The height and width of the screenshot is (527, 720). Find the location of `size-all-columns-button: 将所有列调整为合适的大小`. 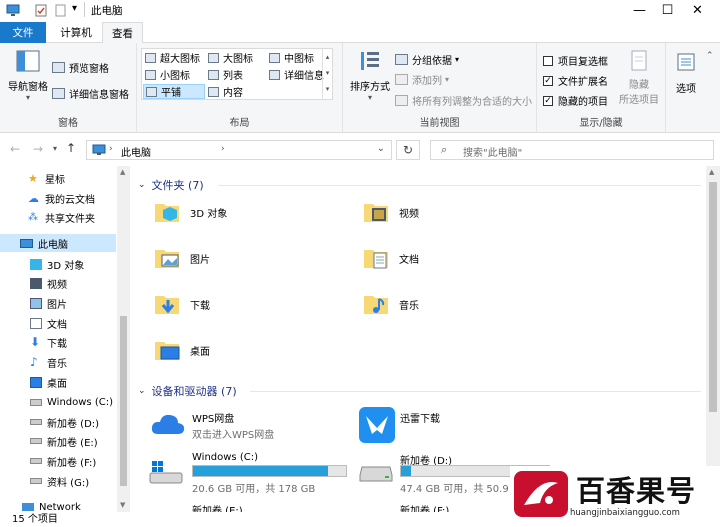

size-all-columns-button: 将所有列调整为合适的大小 is located at coordinates (463, 100).